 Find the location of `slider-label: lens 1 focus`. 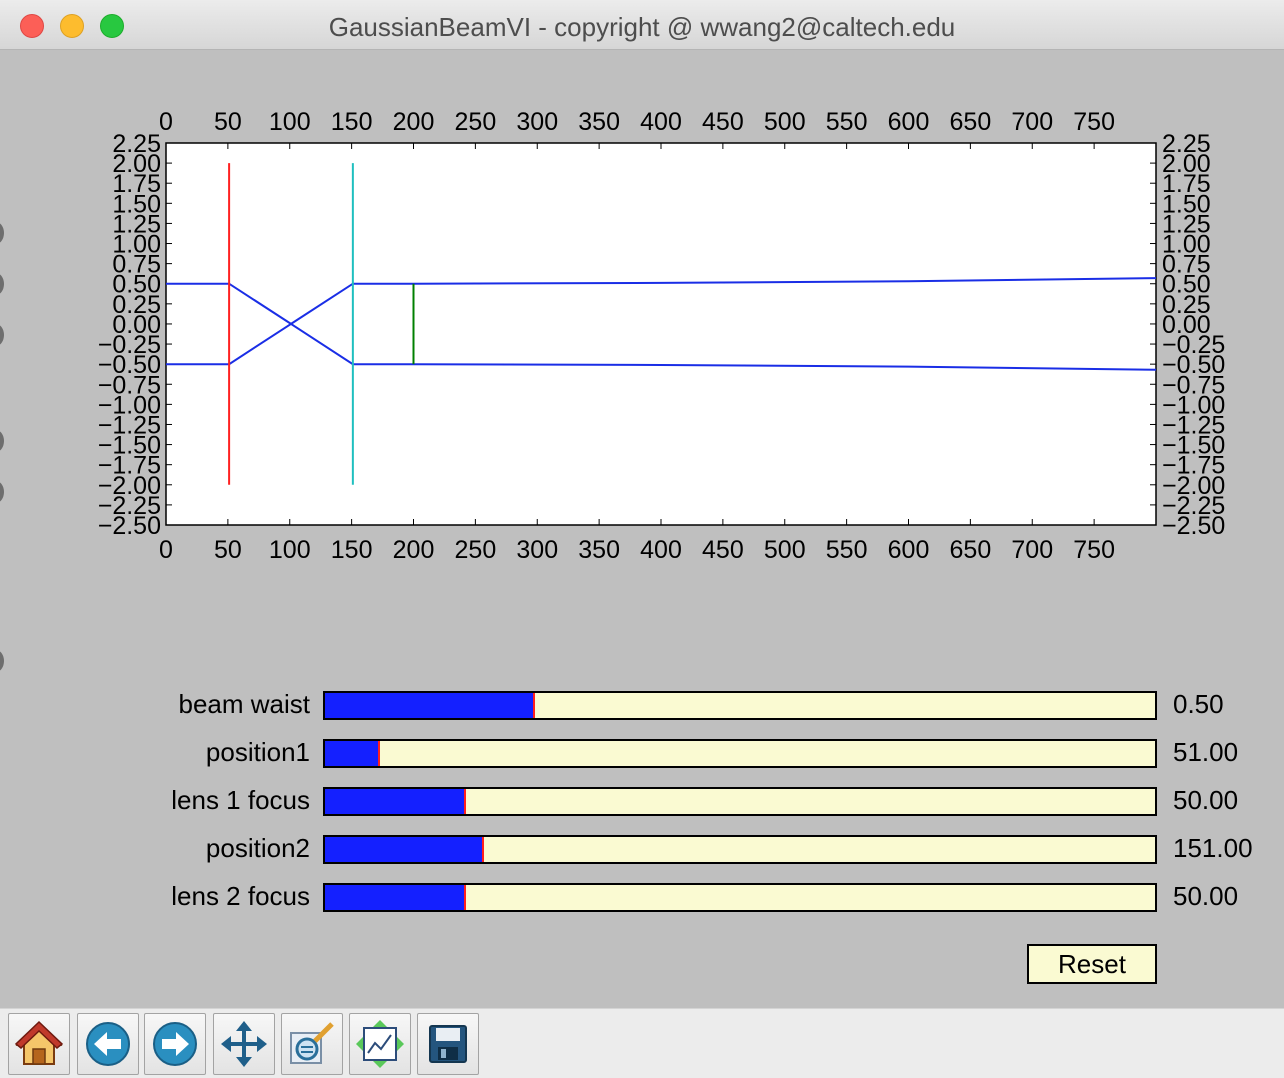

slider-label: lens 1 focus is located at coordinates (240, 800).